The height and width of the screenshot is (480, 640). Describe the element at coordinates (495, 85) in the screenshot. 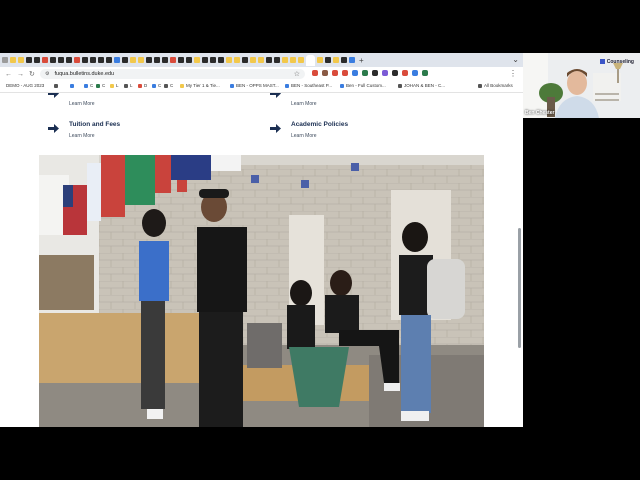

I see `all-bookmarks-button: All Bookmarks` at that location.